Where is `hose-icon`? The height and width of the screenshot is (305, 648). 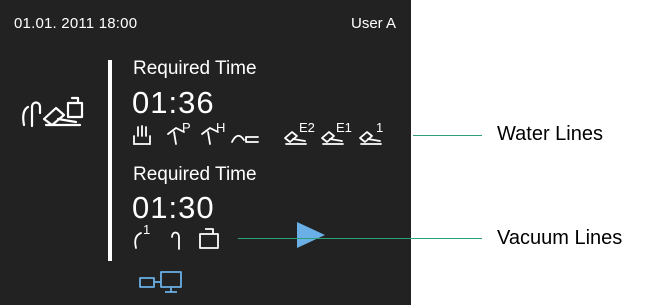 hose-icon is located at coordinates (245, 139).